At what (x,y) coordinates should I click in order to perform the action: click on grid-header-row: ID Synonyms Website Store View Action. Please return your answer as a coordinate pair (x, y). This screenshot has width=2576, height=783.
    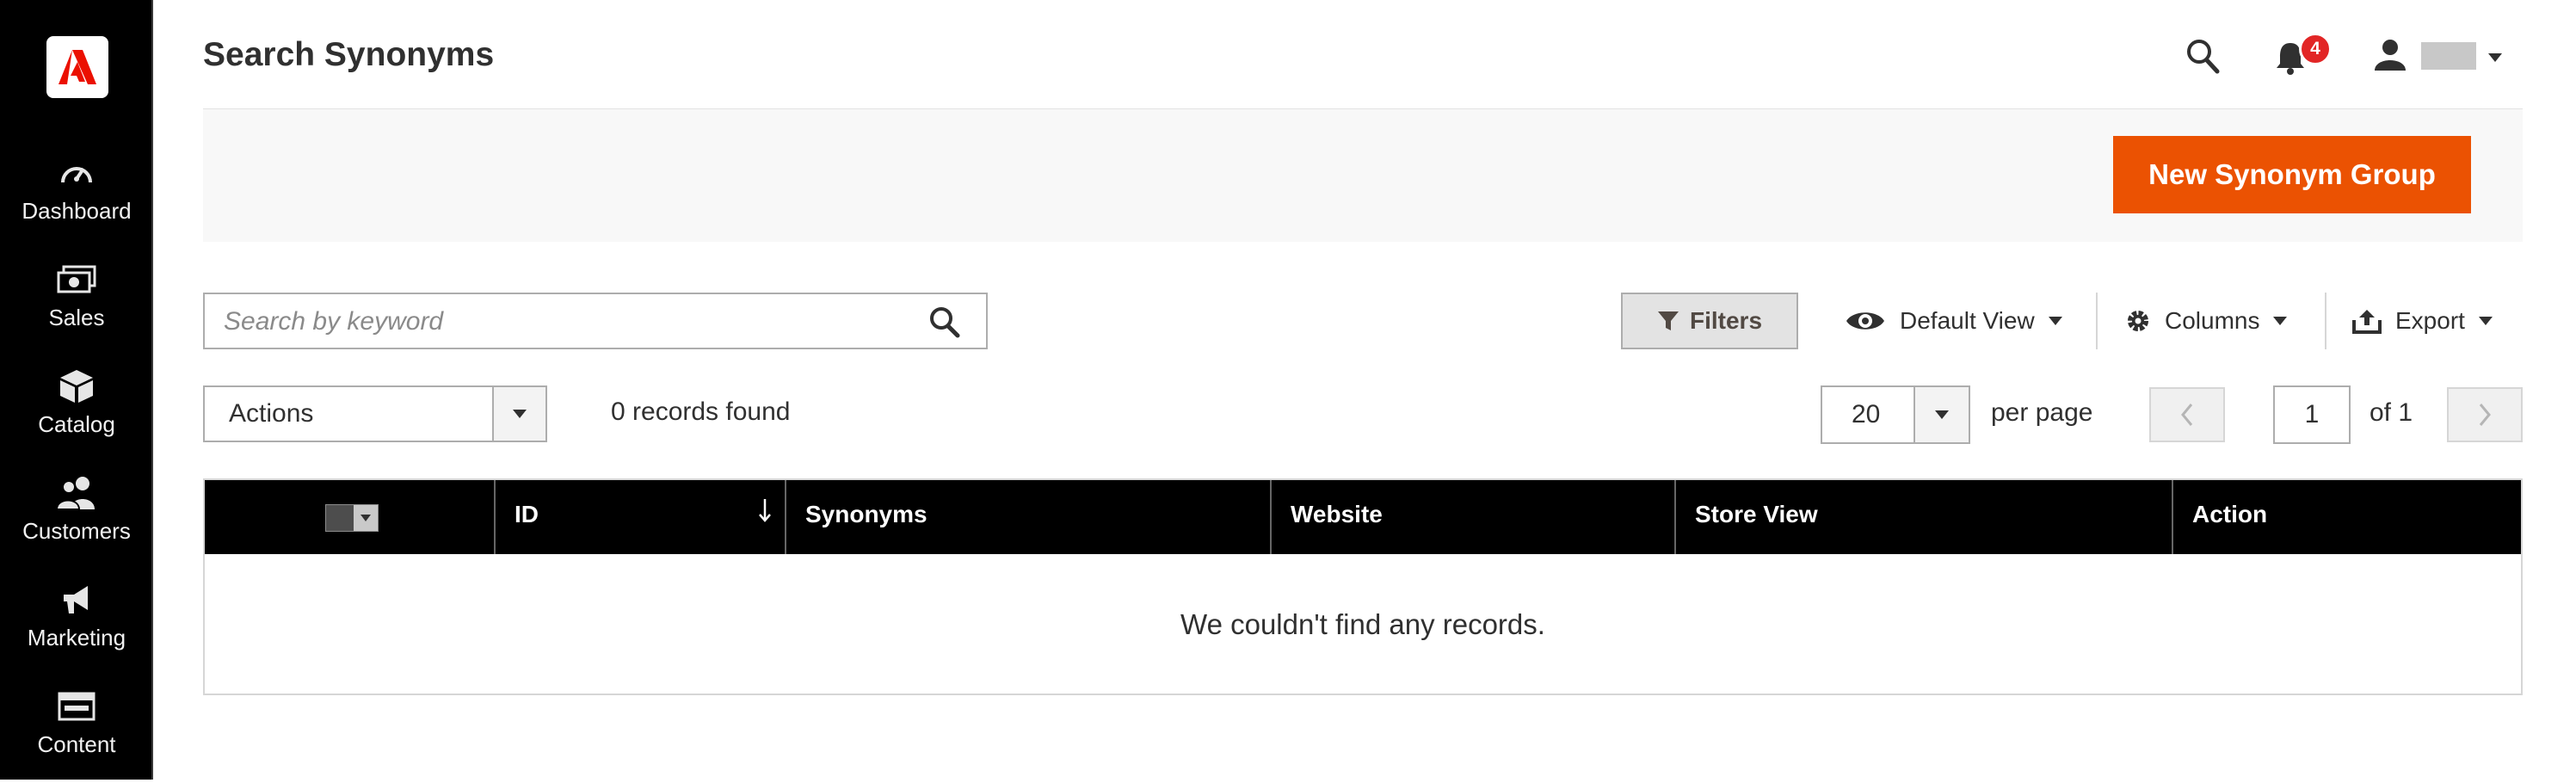
    Looking at the image, I should click on (1363, 517).